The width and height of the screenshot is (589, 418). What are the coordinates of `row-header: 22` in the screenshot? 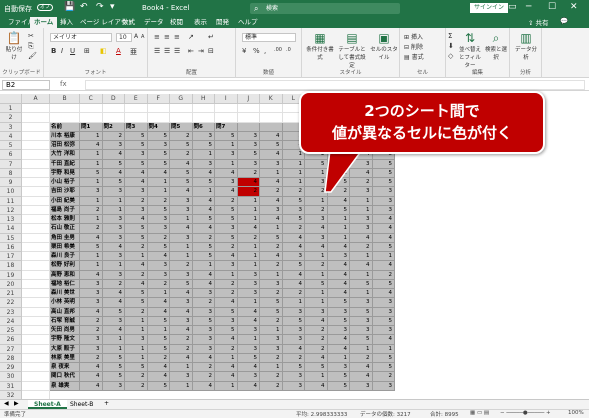 It's located at (11, 303).